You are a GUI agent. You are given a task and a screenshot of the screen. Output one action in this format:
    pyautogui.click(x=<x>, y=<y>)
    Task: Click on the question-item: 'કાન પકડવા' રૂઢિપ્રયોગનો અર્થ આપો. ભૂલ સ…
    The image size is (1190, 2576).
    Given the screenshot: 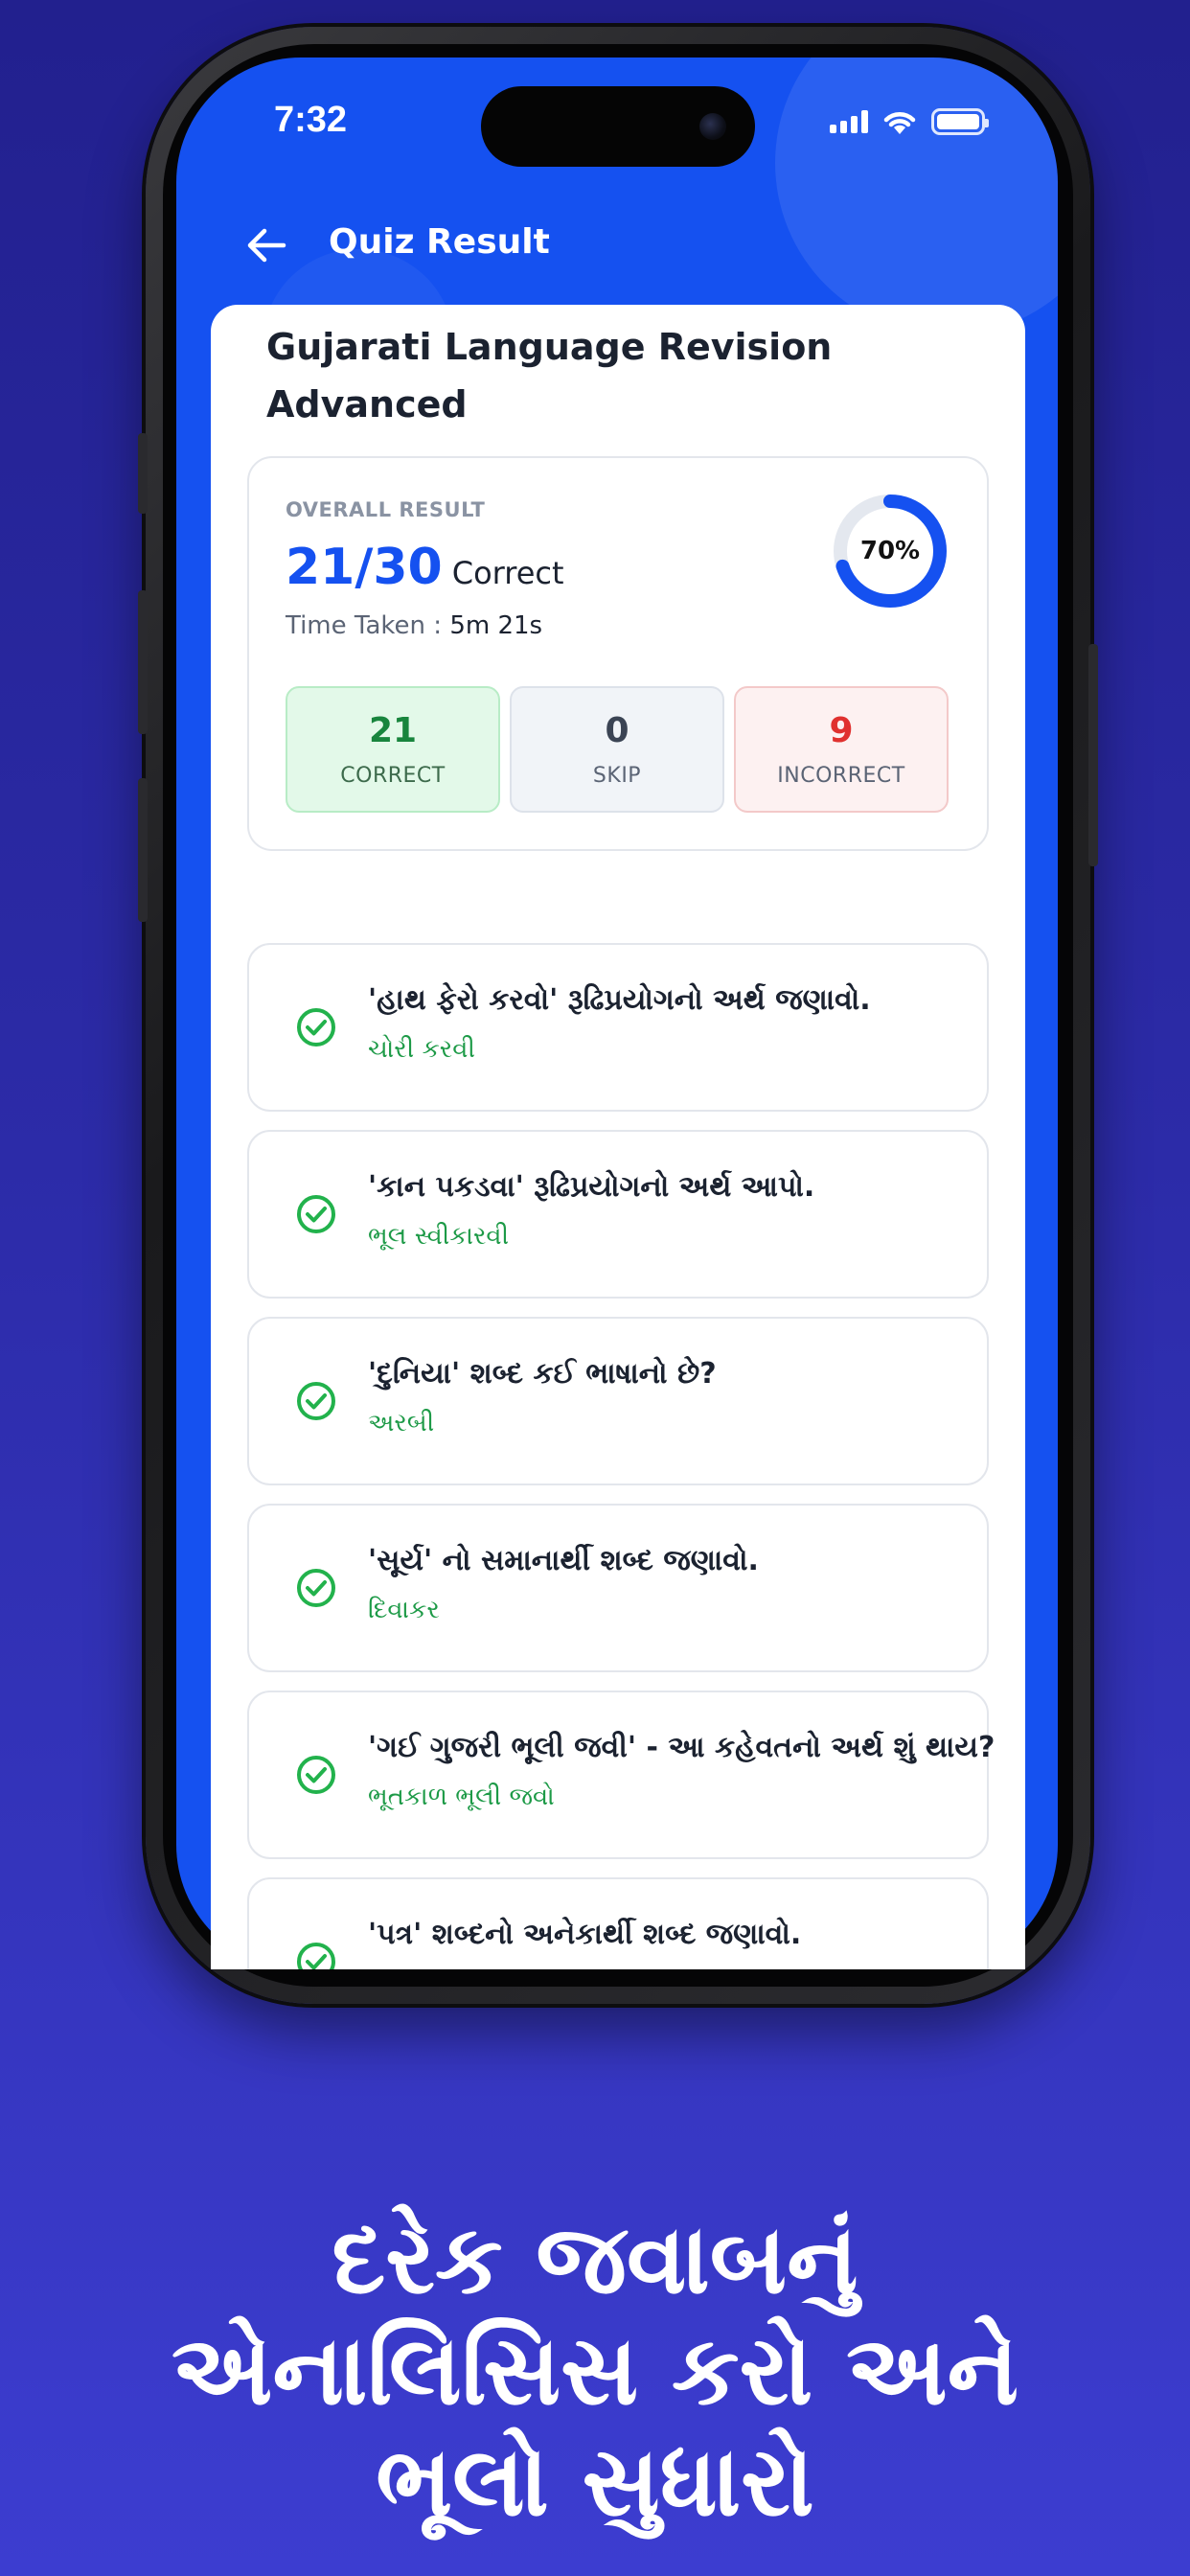 What is the action you would take?
    pyautogui.click(x=618, y=1214)
    